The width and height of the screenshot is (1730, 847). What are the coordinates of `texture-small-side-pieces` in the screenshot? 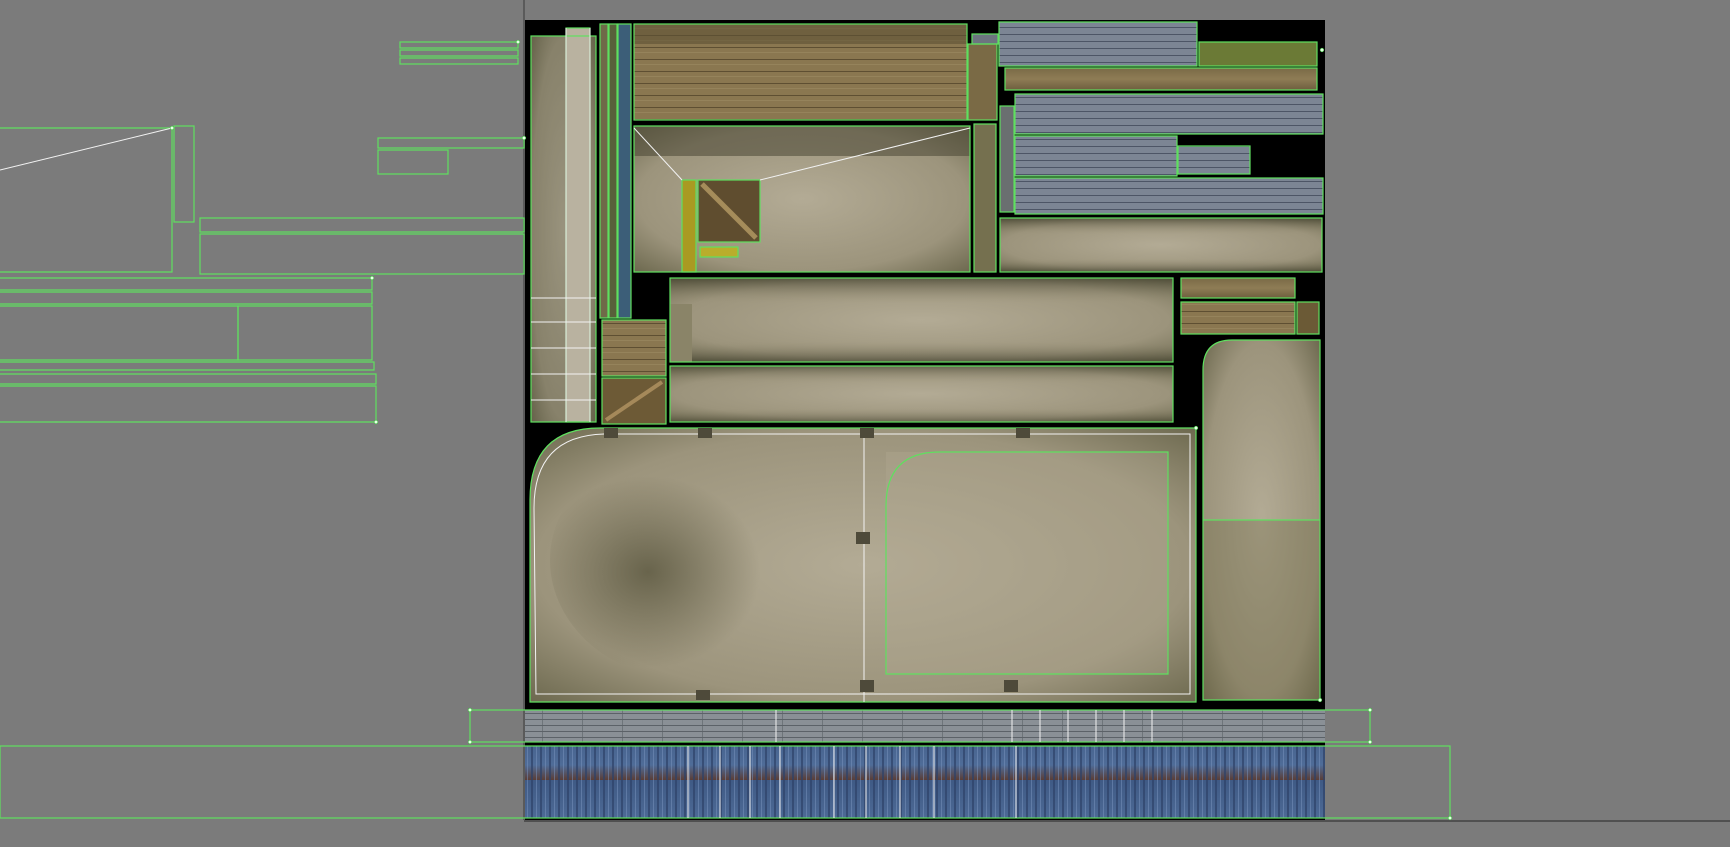 It's located at (1007, 159).